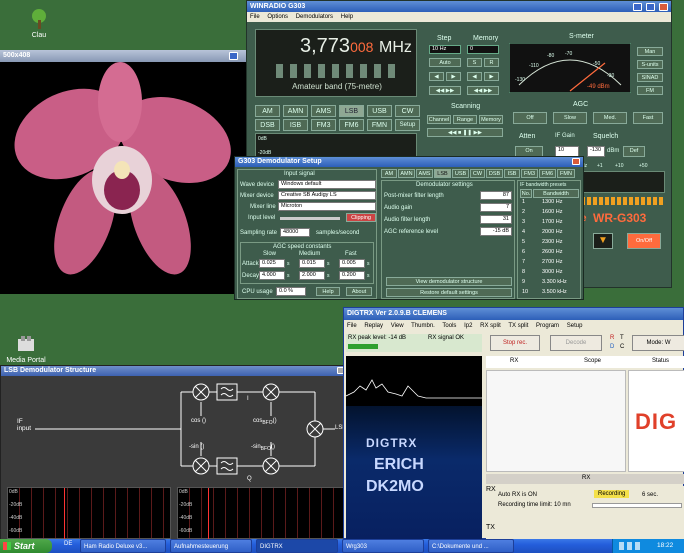 The width and height of the screenshot is (684, 553). I want to click on mode-isb-button: ISB, so click(295, 125).